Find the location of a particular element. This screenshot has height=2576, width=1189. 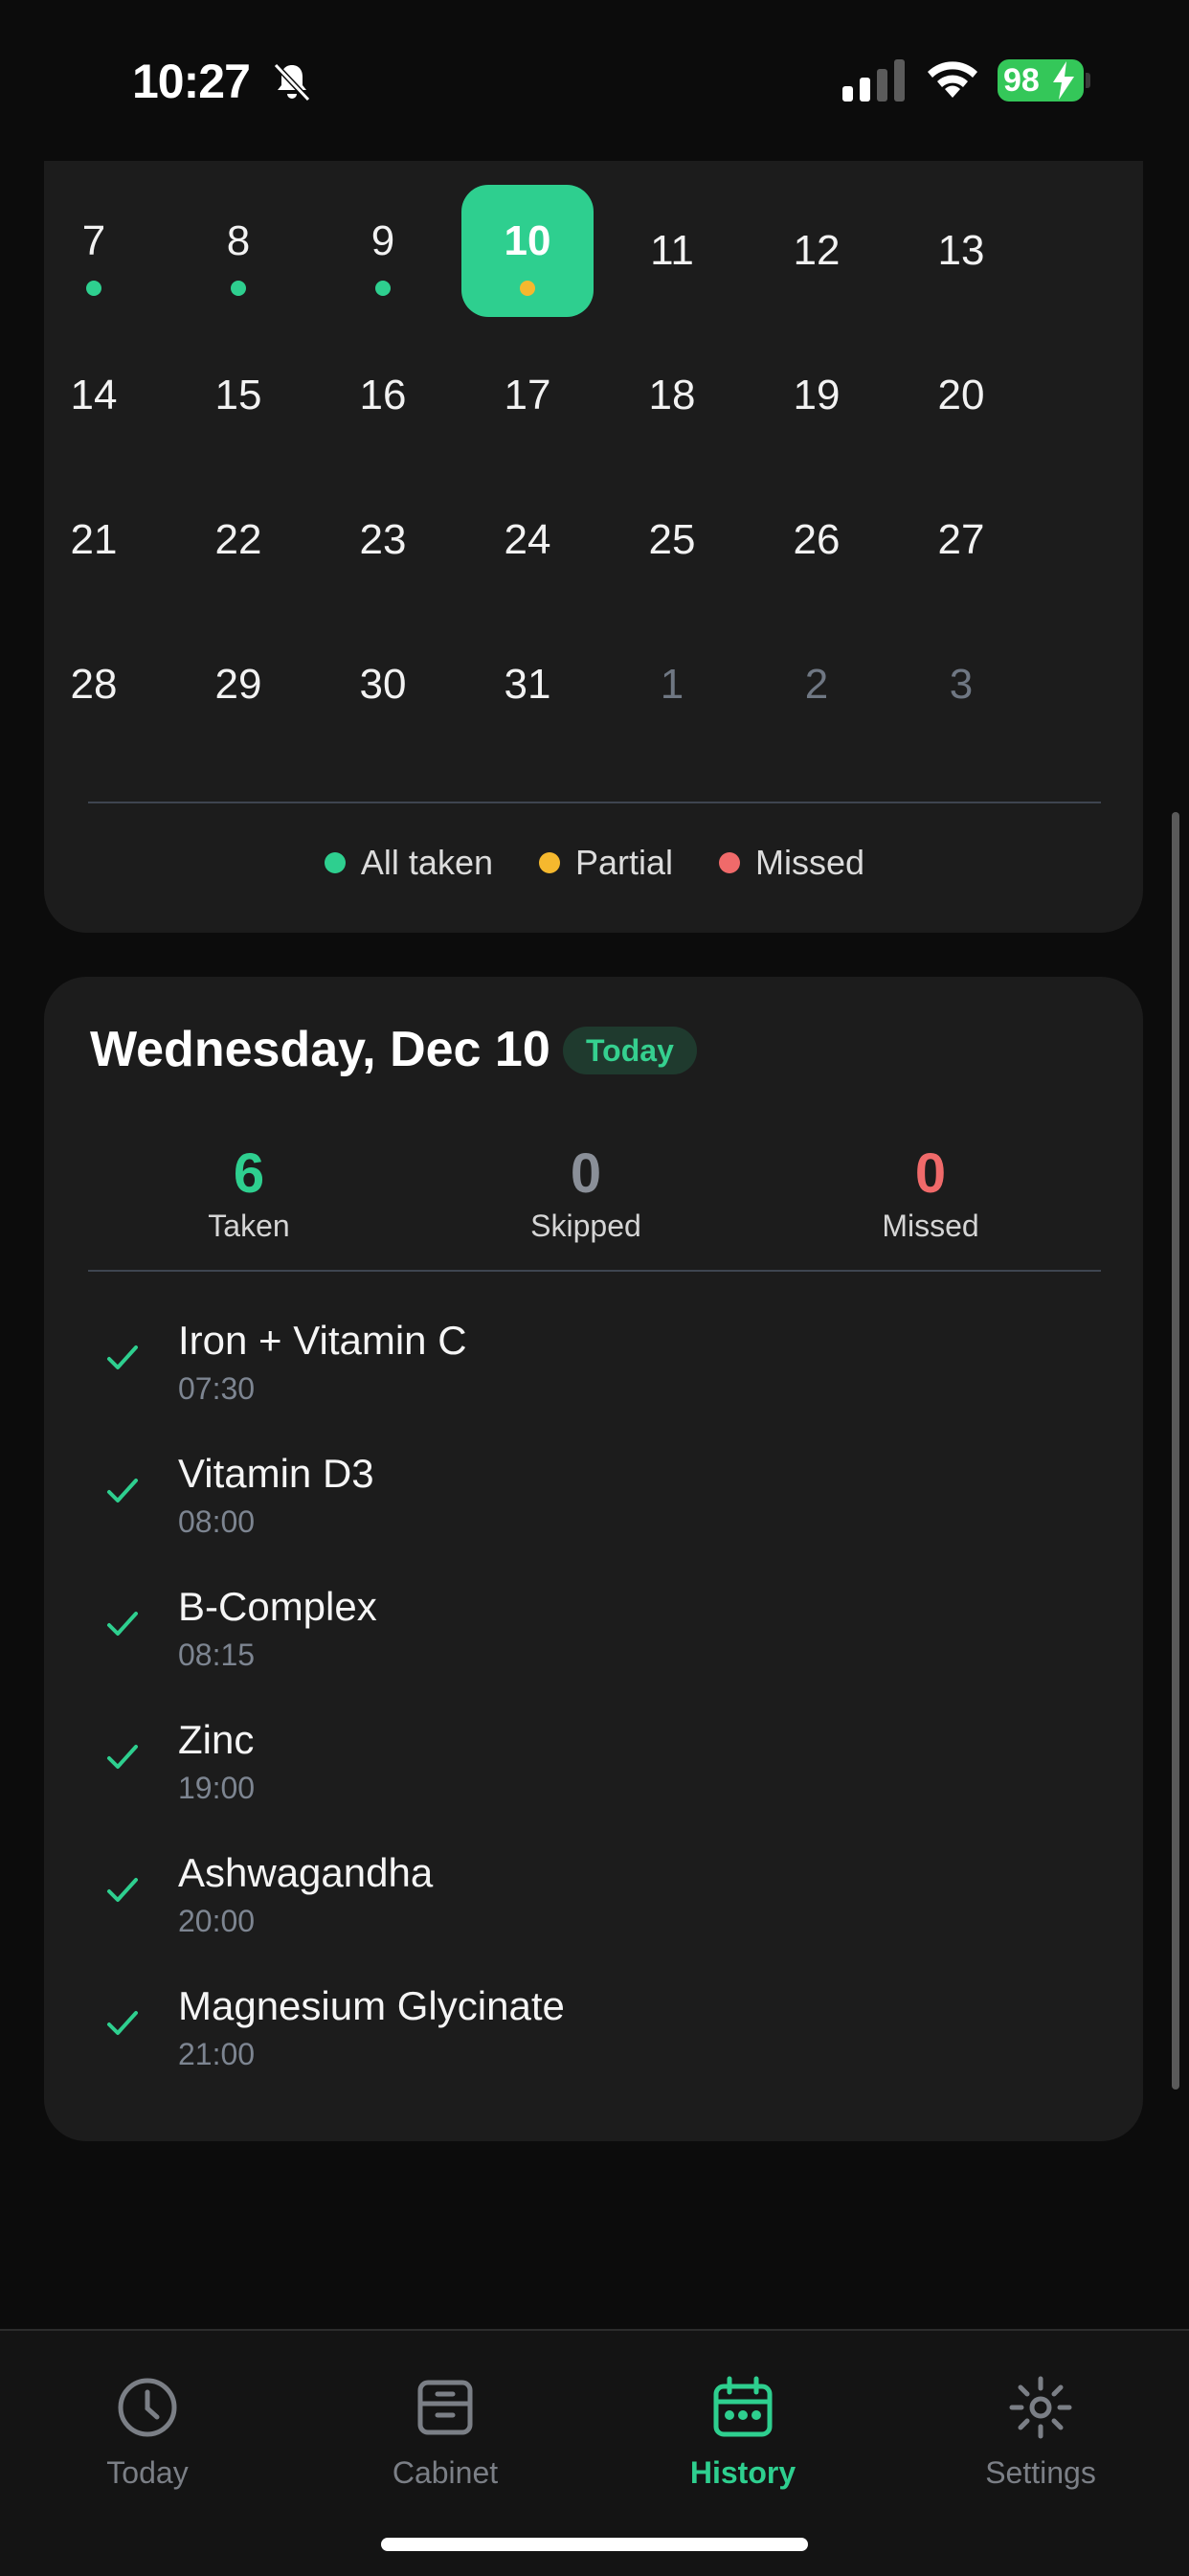

stat-missed: 0 Missed is located at coordinates (930, 1194).